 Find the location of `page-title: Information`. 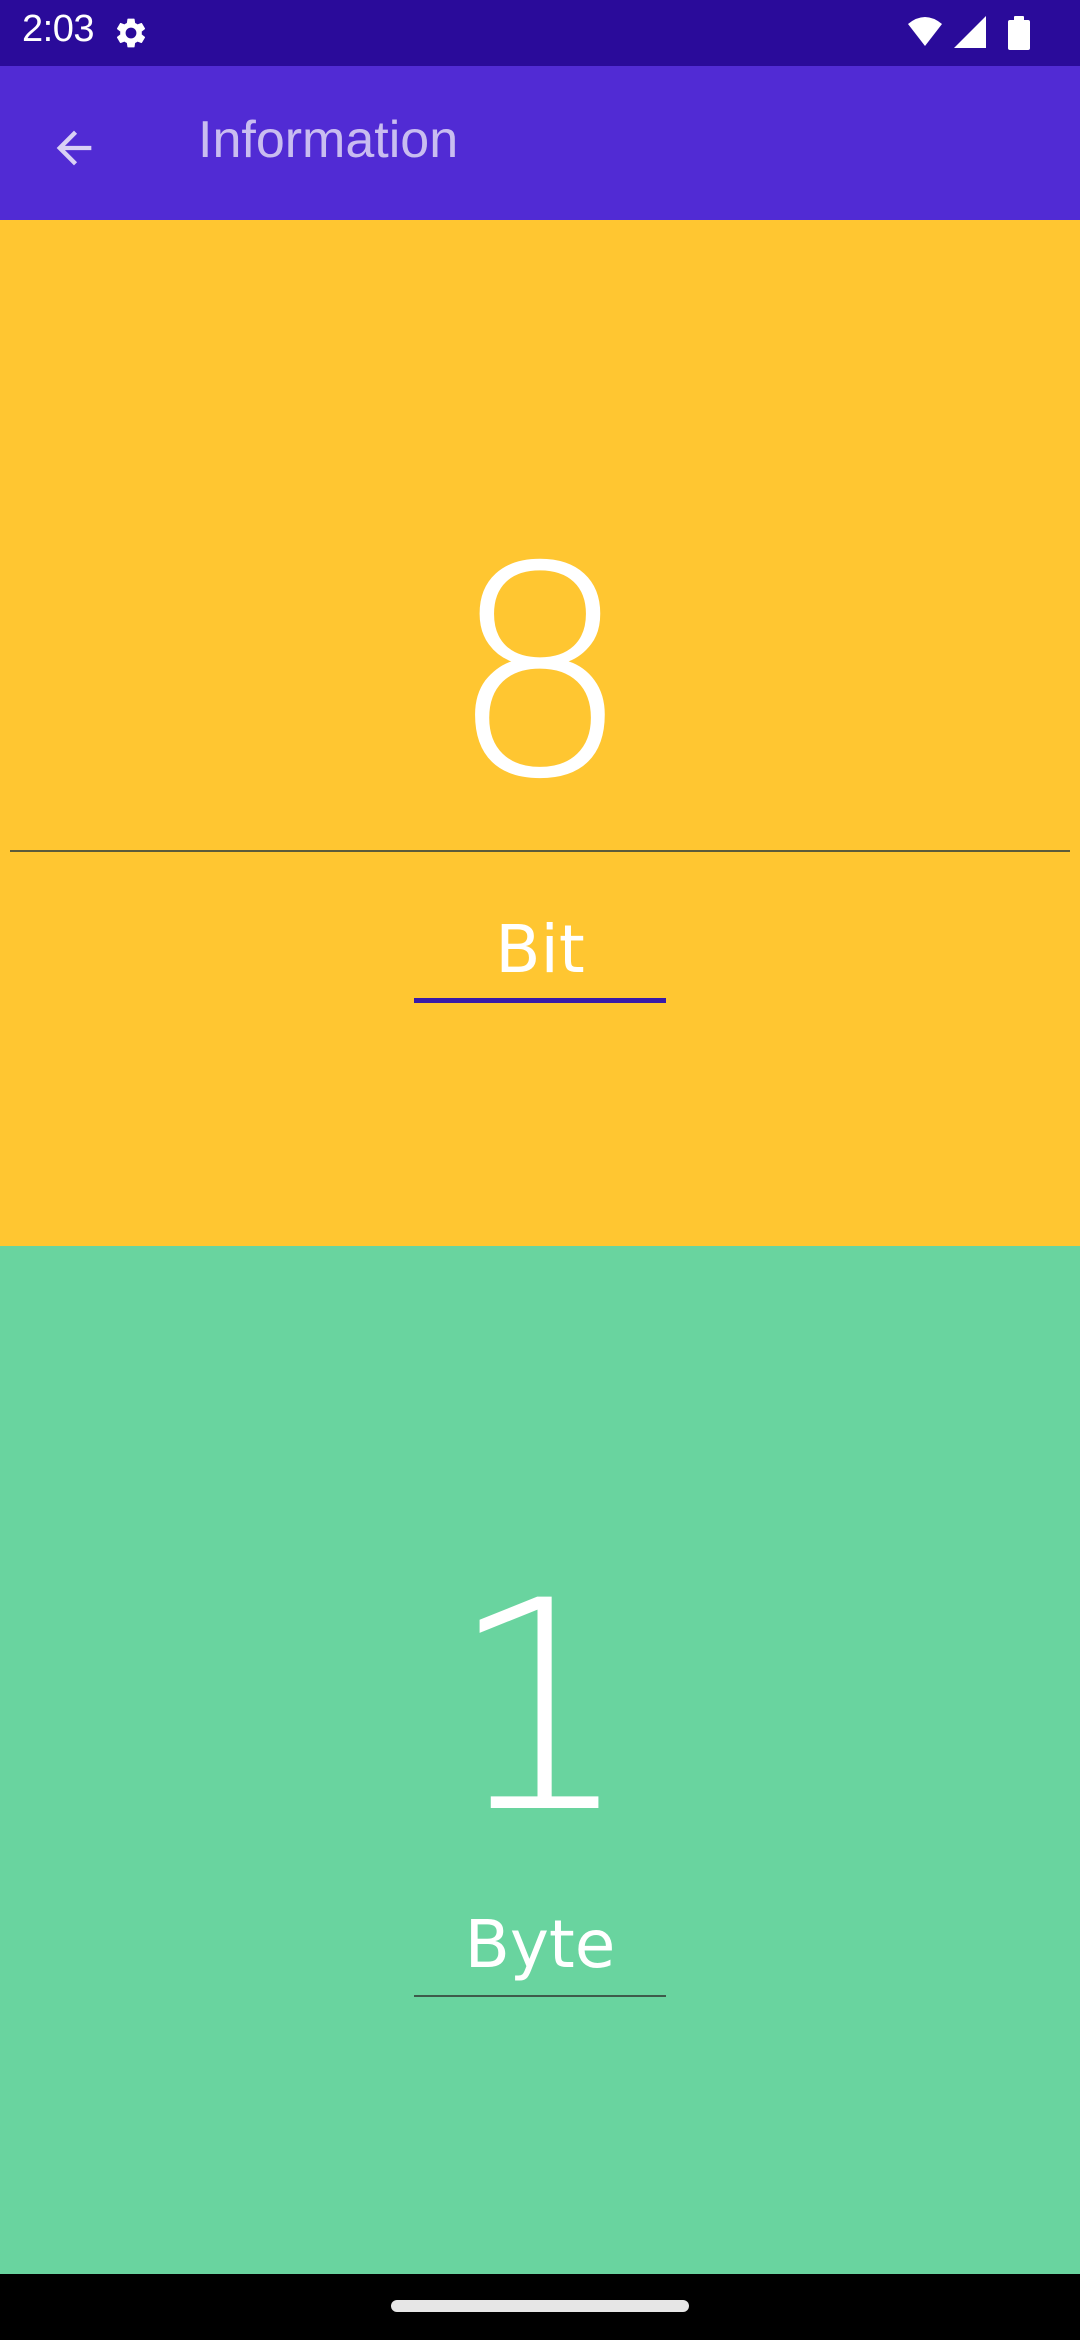

page-title: Information is located at coordinates (328, 140).